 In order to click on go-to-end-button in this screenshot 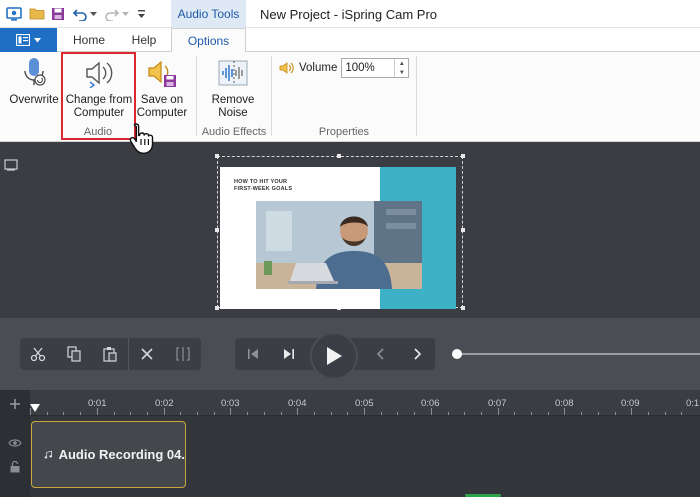, I will do `click(289, 354)`.